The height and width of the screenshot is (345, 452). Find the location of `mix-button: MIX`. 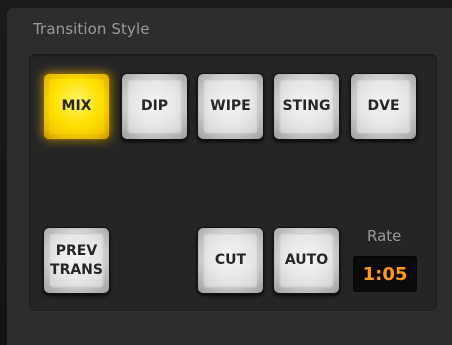

mix-button: MIX is located at coordinates (76, 106).